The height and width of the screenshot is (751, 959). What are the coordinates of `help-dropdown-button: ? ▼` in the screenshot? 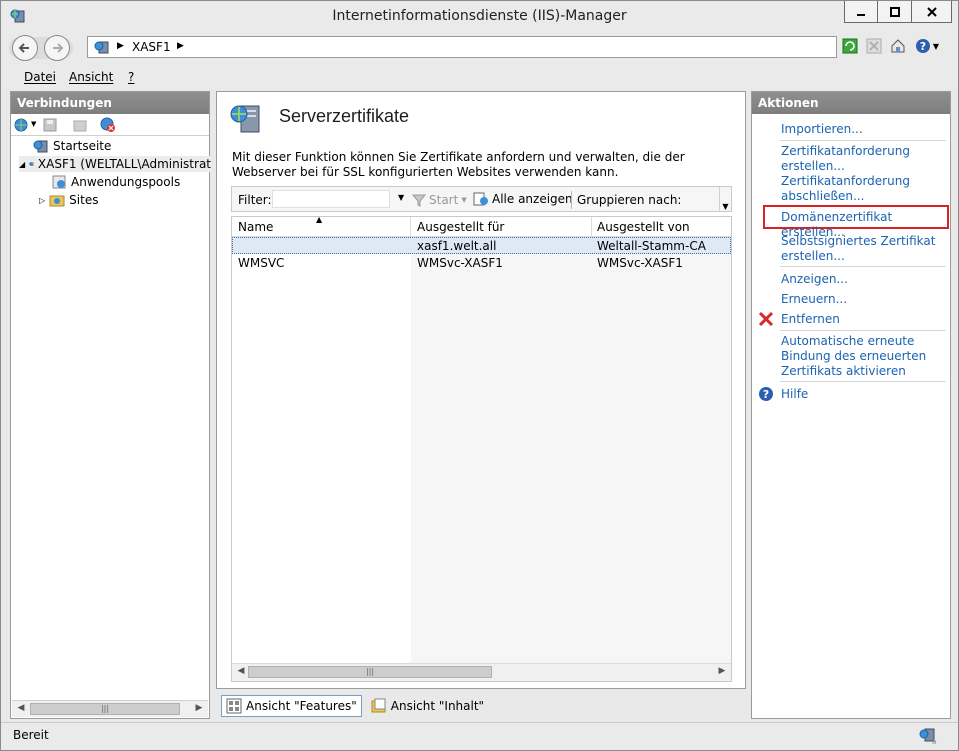 It's located at (927, 46).